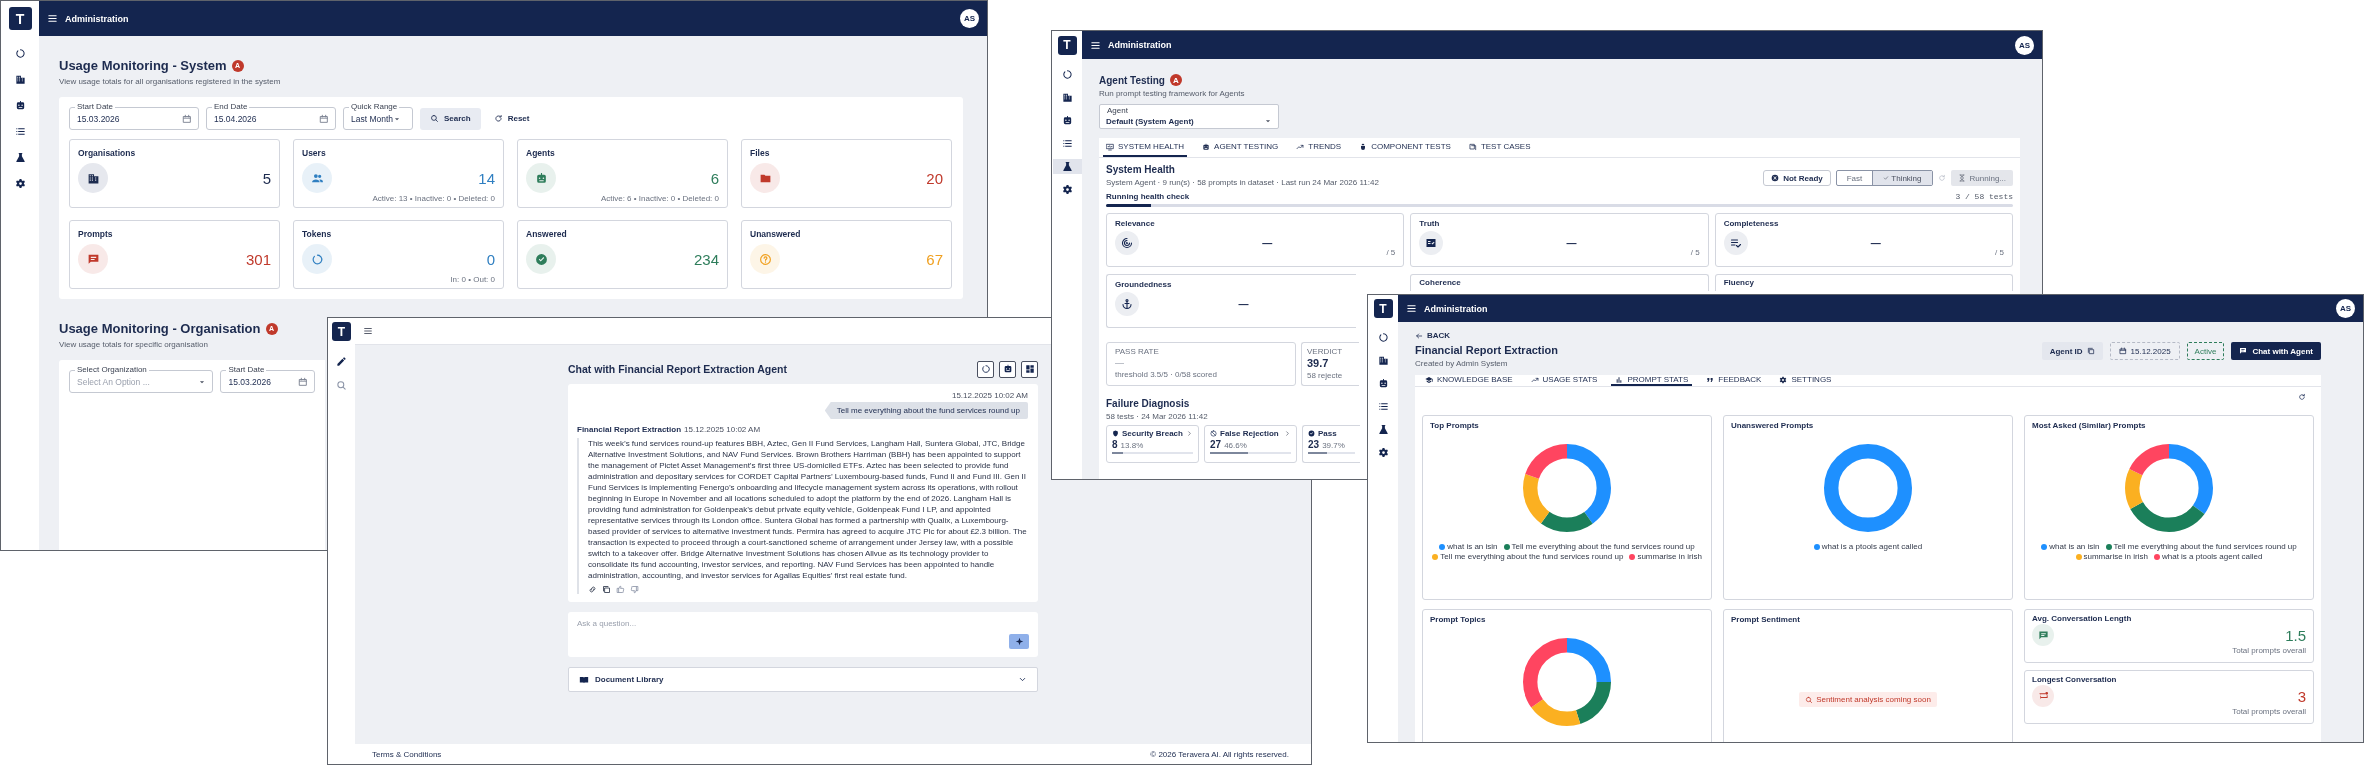 Image resolution: width=2364 pixels, height=765 pixels. I want to click on diagnosis-label: Pass, so click(1327, 433).